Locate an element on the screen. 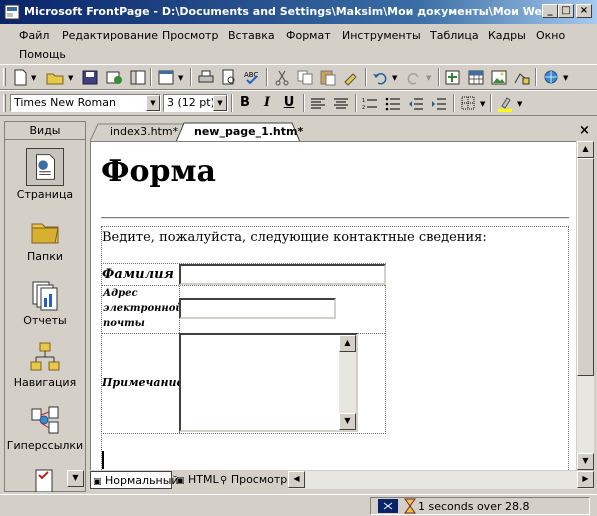 The image size is (597, 516). hyperlink-icon is located at coordinates (551, 77).